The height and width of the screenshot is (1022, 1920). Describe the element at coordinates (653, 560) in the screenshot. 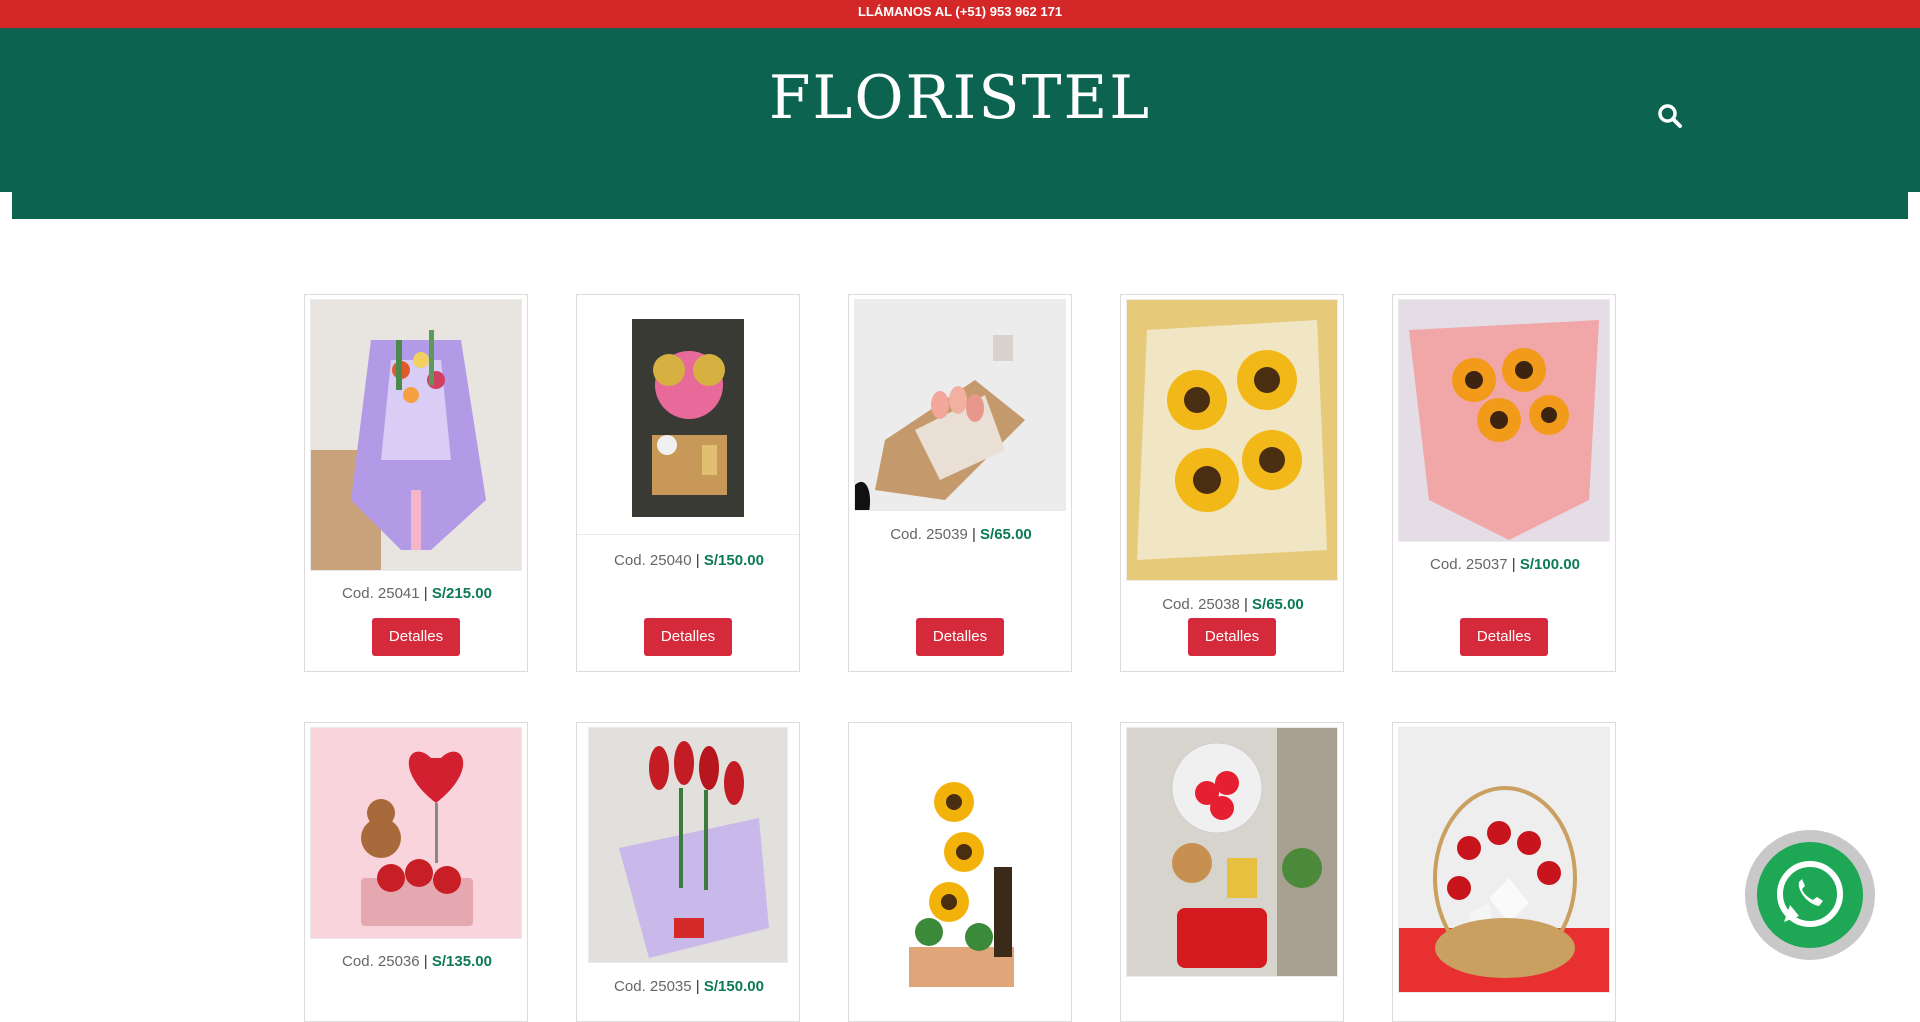

I see `product-code: Cod. 25040` at that location.